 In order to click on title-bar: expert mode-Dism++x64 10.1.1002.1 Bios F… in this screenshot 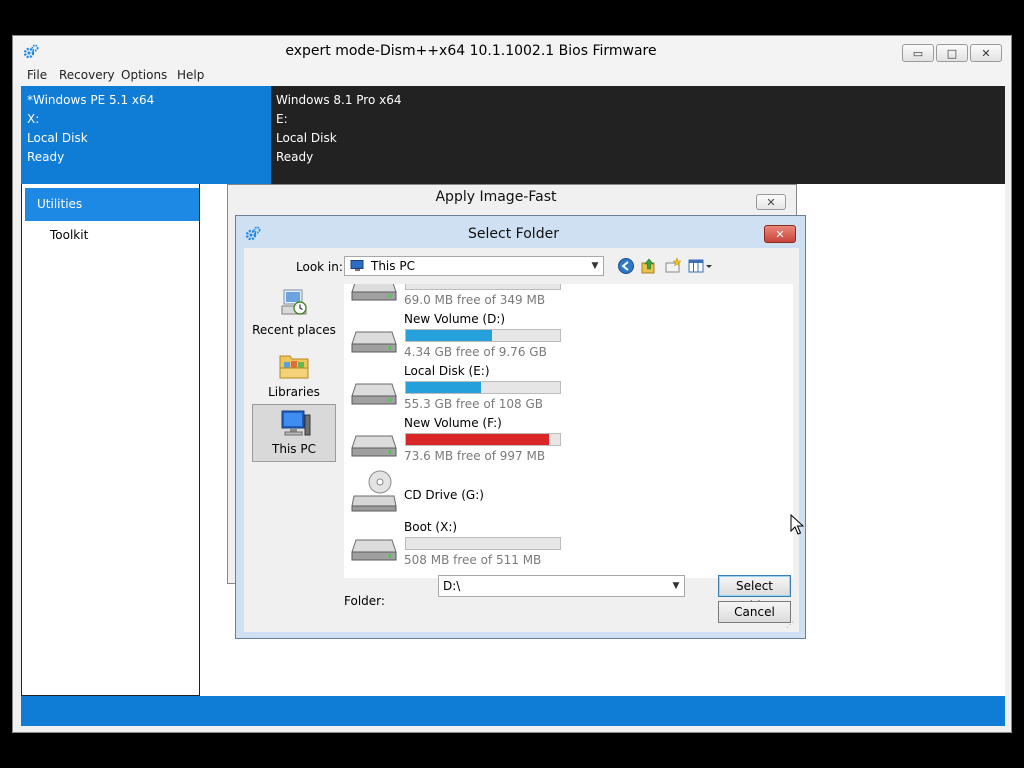, I will do `click(512, 51)`.